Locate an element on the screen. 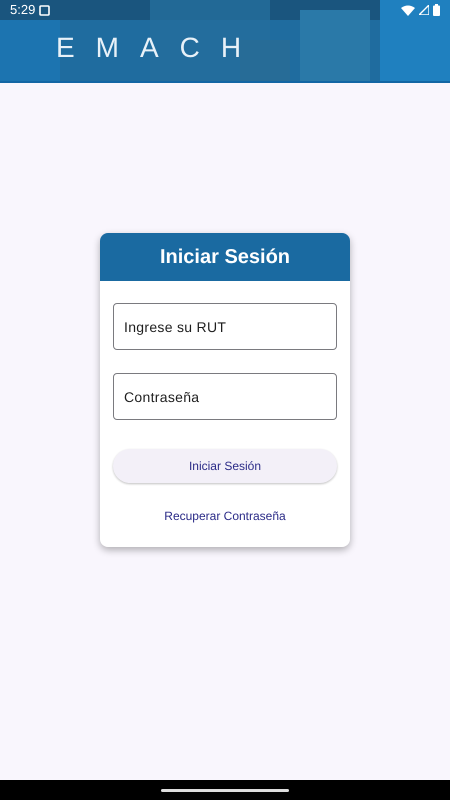 Image resolution: width=450 pixels, height=800 pixels. password-field: Contraseña is located at coordinates (225, 396).